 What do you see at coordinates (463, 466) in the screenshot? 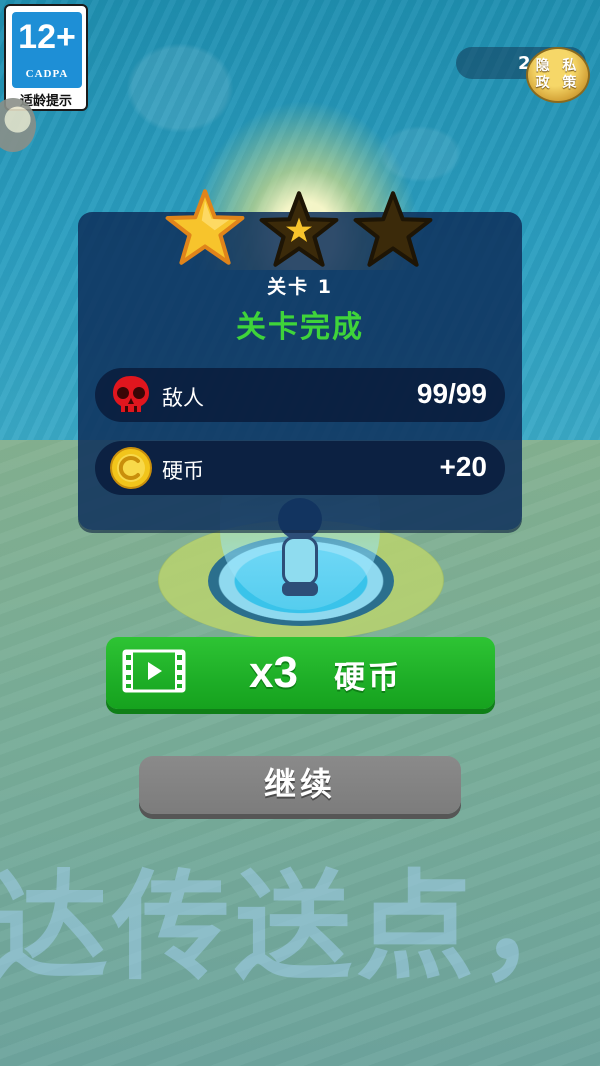
I see `coins-value: +20` at bounding box center [463, 466].